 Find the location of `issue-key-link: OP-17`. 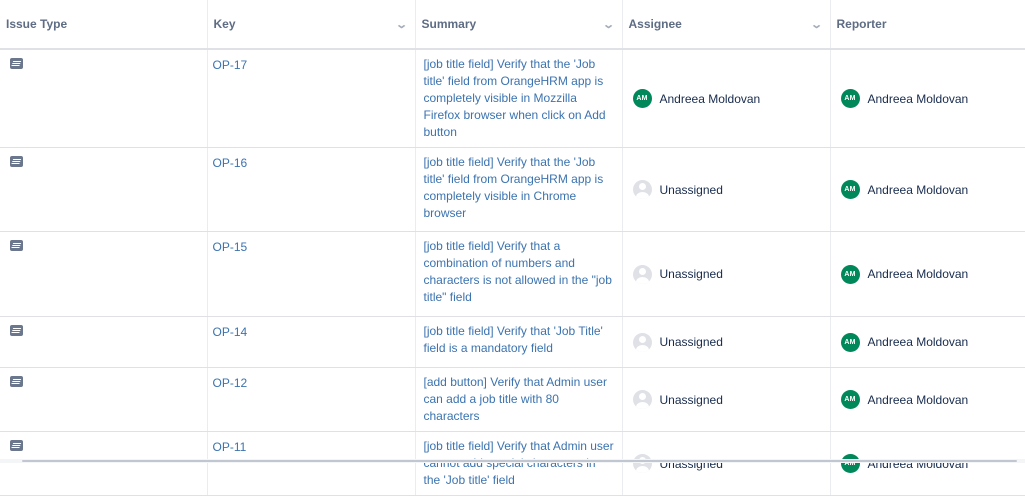

issue-key-link: OP-17 is located at coordinates (230, 65).